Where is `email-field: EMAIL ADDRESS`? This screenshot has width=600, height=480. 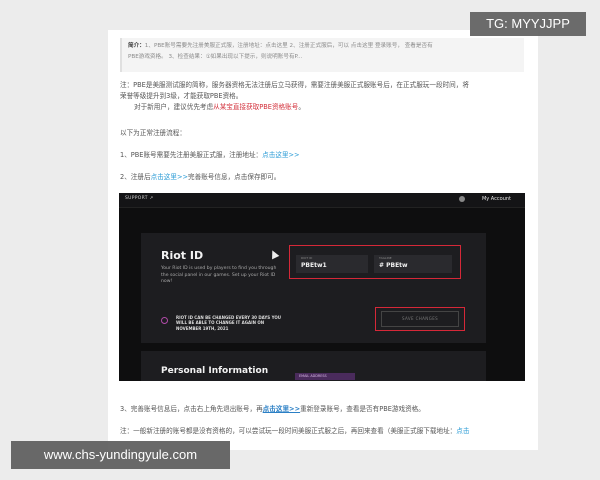 email-field: EMAIL ADDRESS is located at coordinates (325, 376).